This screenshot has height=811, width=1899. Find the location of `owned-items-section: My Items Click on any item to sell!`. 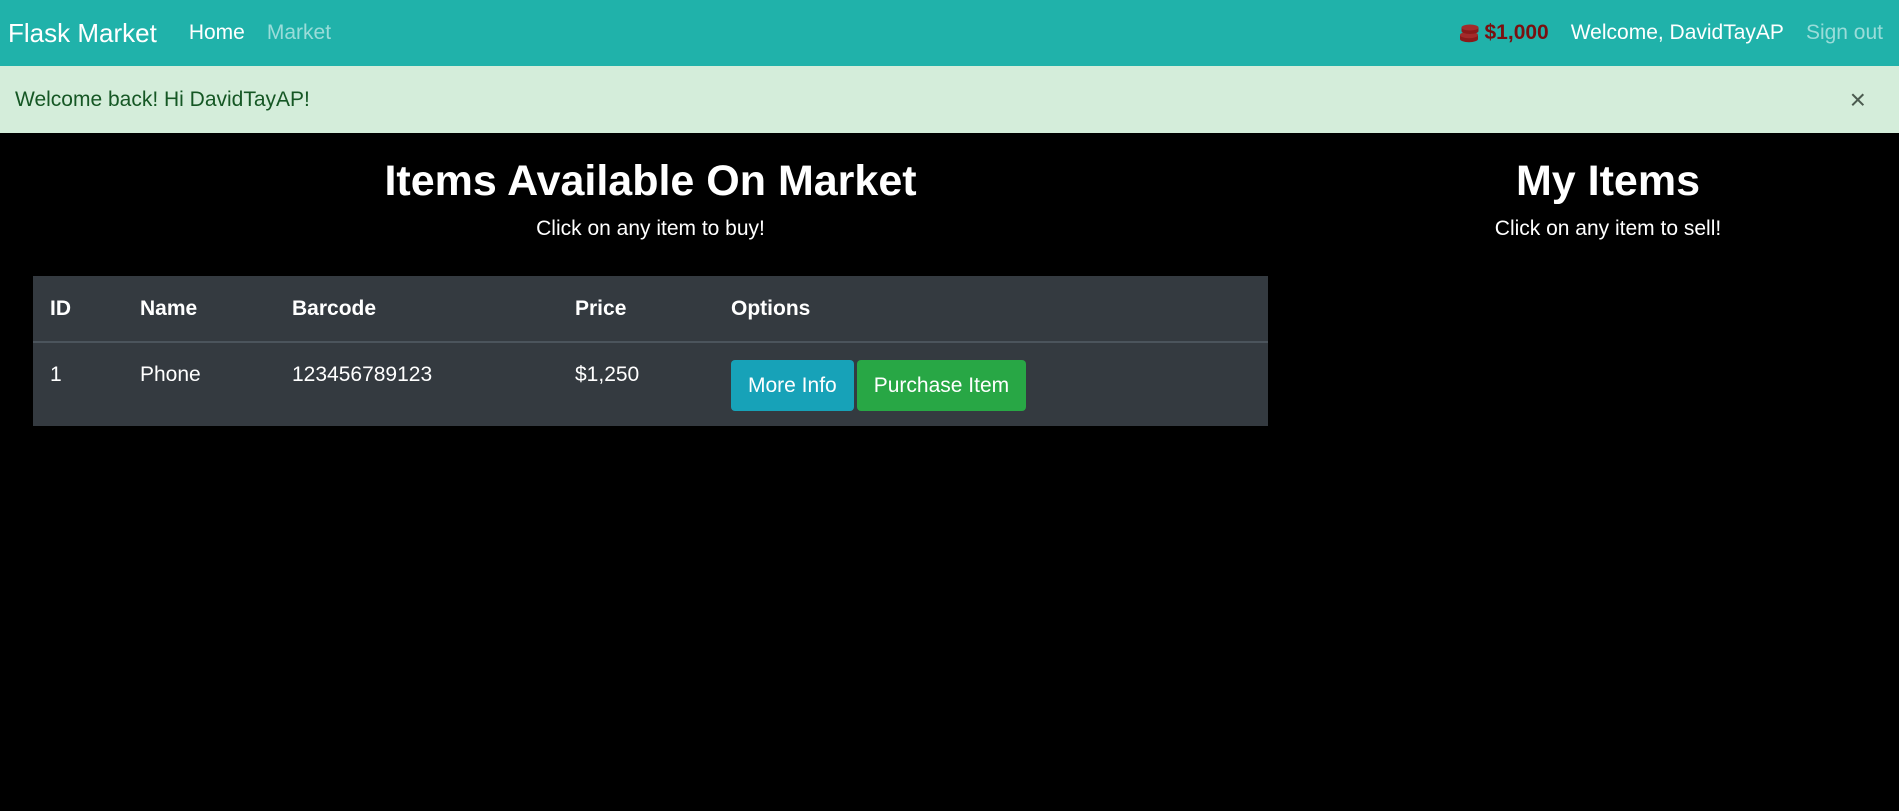

owned-items-section: My Items Click on any item to sell! is located at coordinates (1604, 187).